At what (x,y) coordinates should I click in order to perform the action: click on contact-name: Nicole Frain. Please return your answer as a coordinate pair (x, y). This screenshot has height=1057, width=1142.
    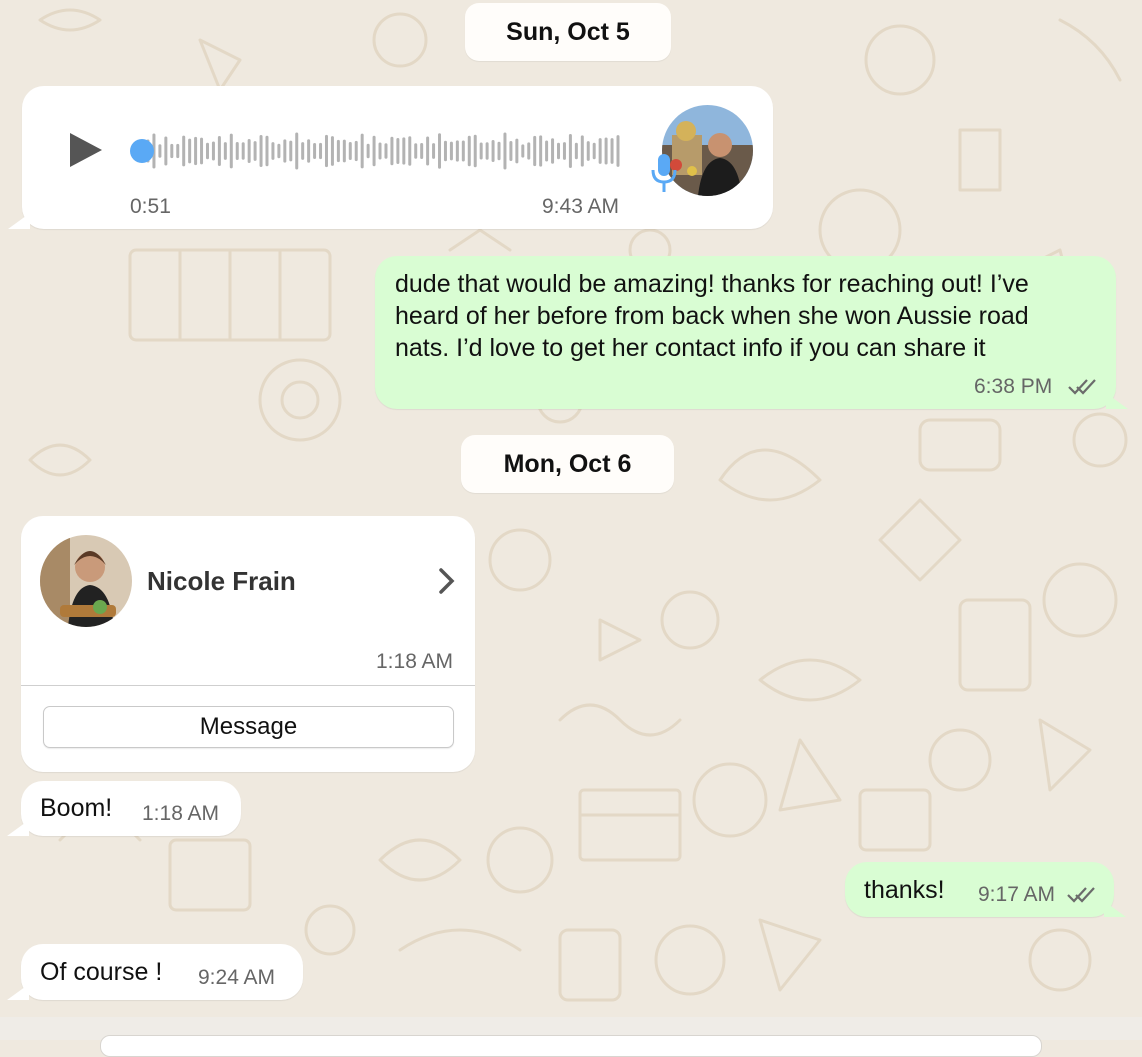
    Looking at the image, I should click on (221, 581).